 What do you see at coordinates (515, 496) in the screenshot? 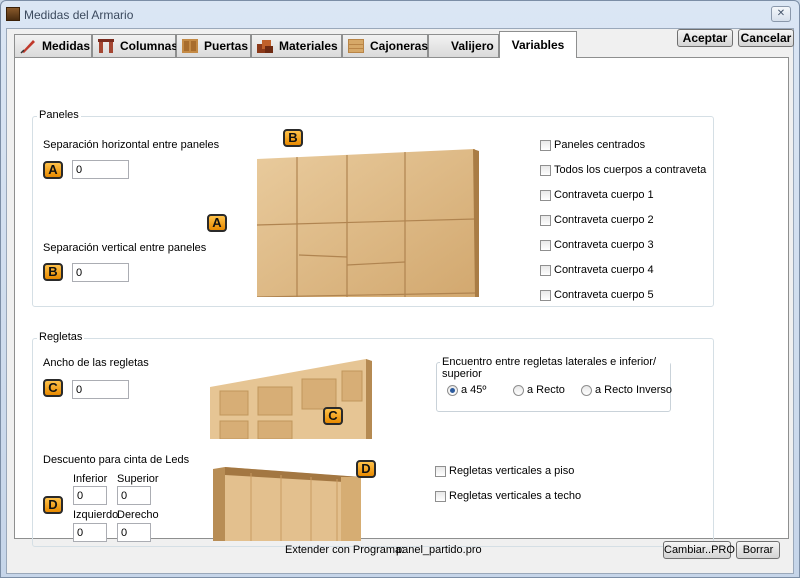
I see `regletas-techo-label: Regletas verticales a techo` at bounding box center [515, 496].